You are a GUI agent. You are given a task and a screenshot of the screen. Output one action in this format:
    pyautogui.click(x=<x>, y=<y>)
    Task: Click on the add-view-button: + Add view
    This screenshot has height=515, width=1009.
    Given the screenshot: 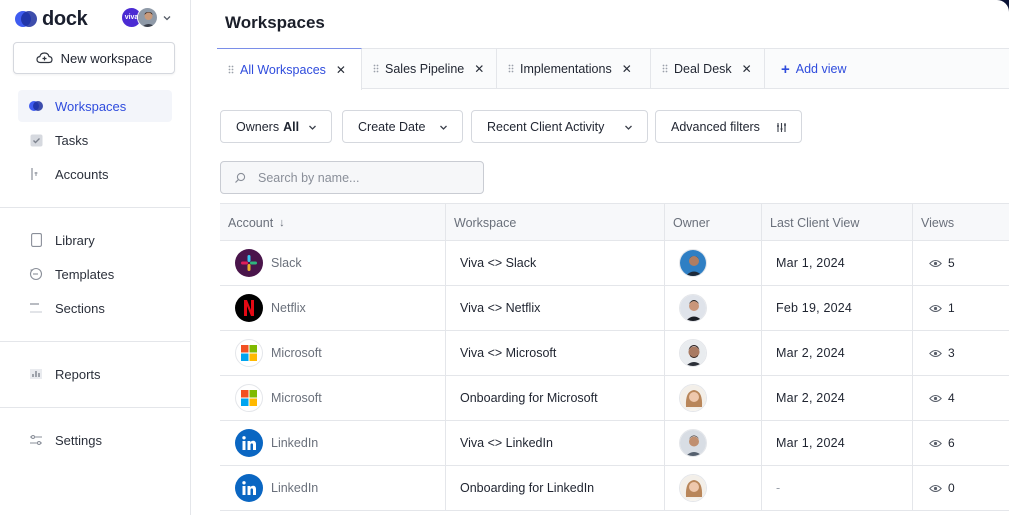 What is the action you would take?
    pyautogui.click(x=814, y=69)
    